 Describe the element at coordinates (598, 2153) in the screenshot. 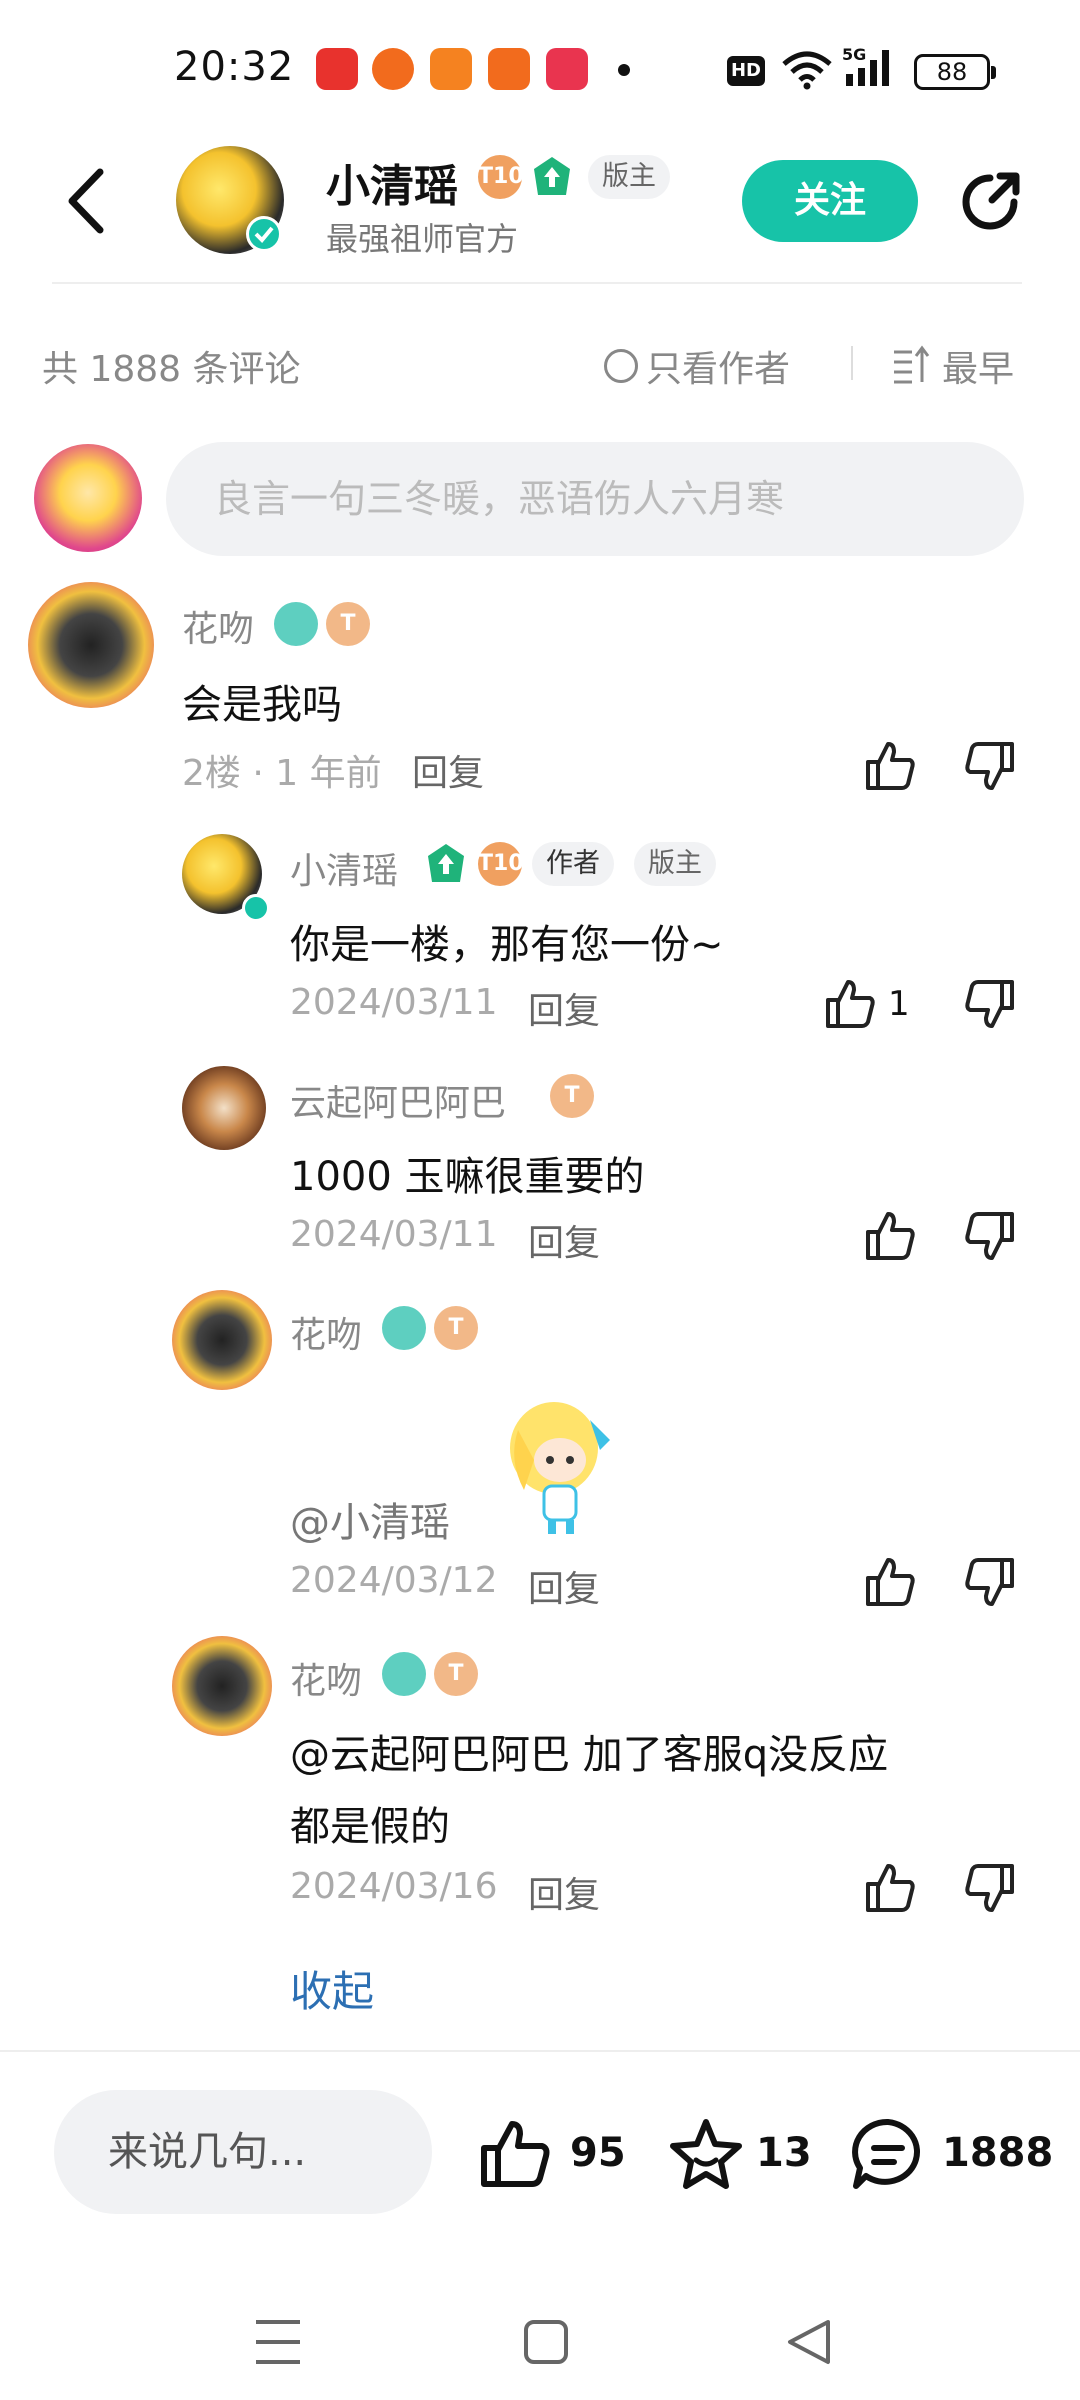

I see `like-count: 95` at that location.